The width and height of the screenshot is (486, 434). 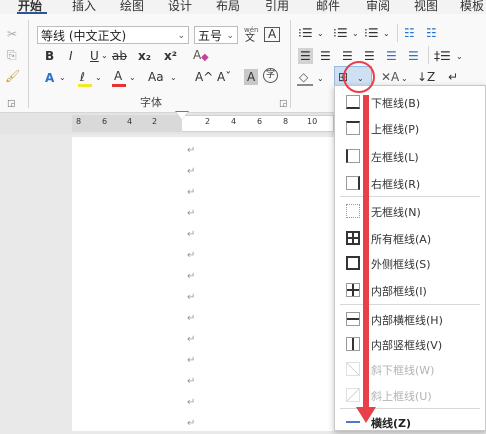 I want to click on inside-borders-icon, so click(x=353, y=290).